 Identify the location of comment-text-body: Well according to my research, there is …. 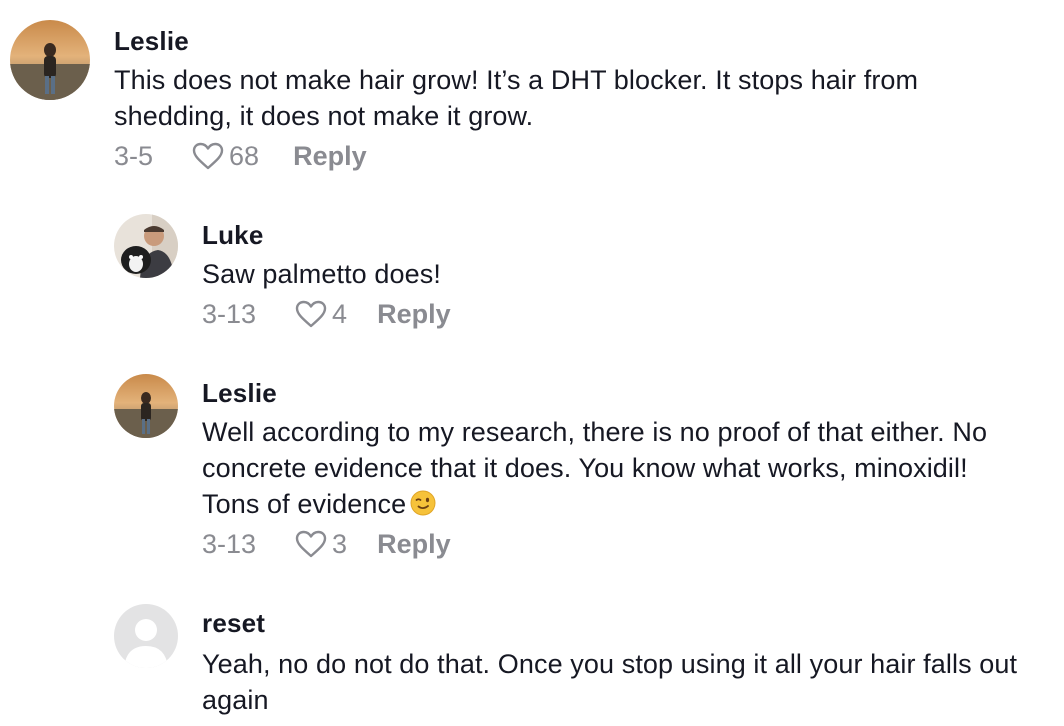
(595, 468).